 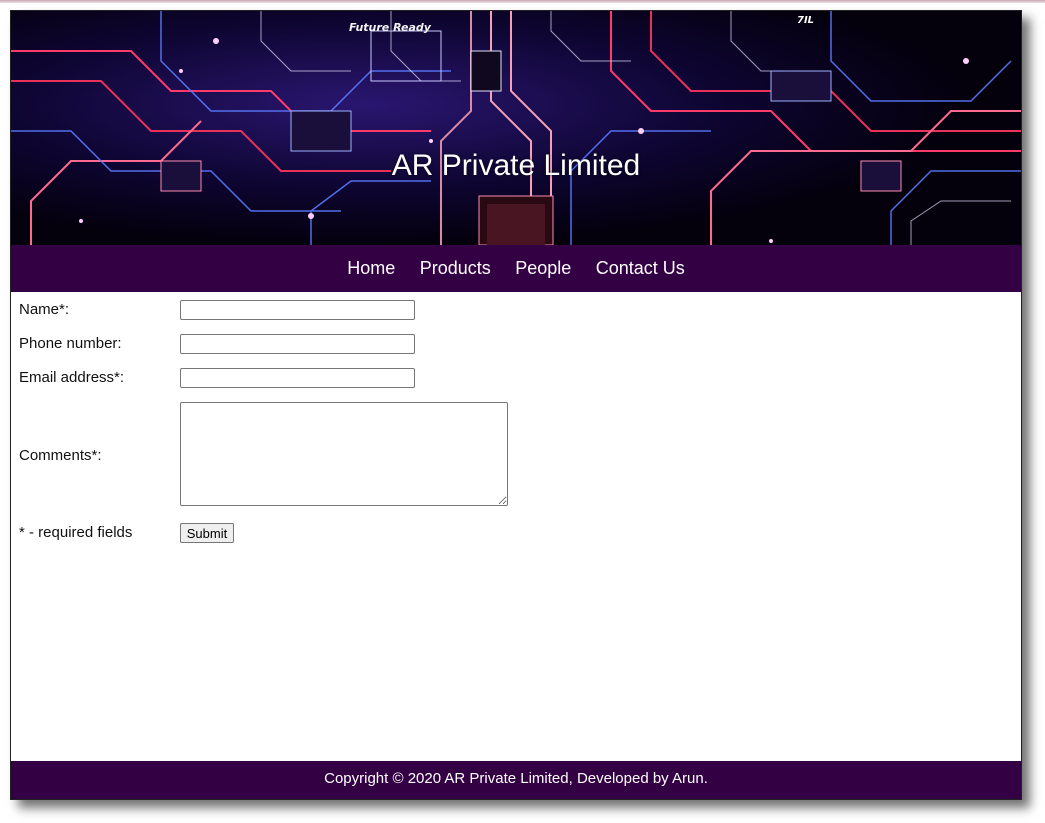 I want to click on site-title: AR Private Limited, so click(x=516, y=165).